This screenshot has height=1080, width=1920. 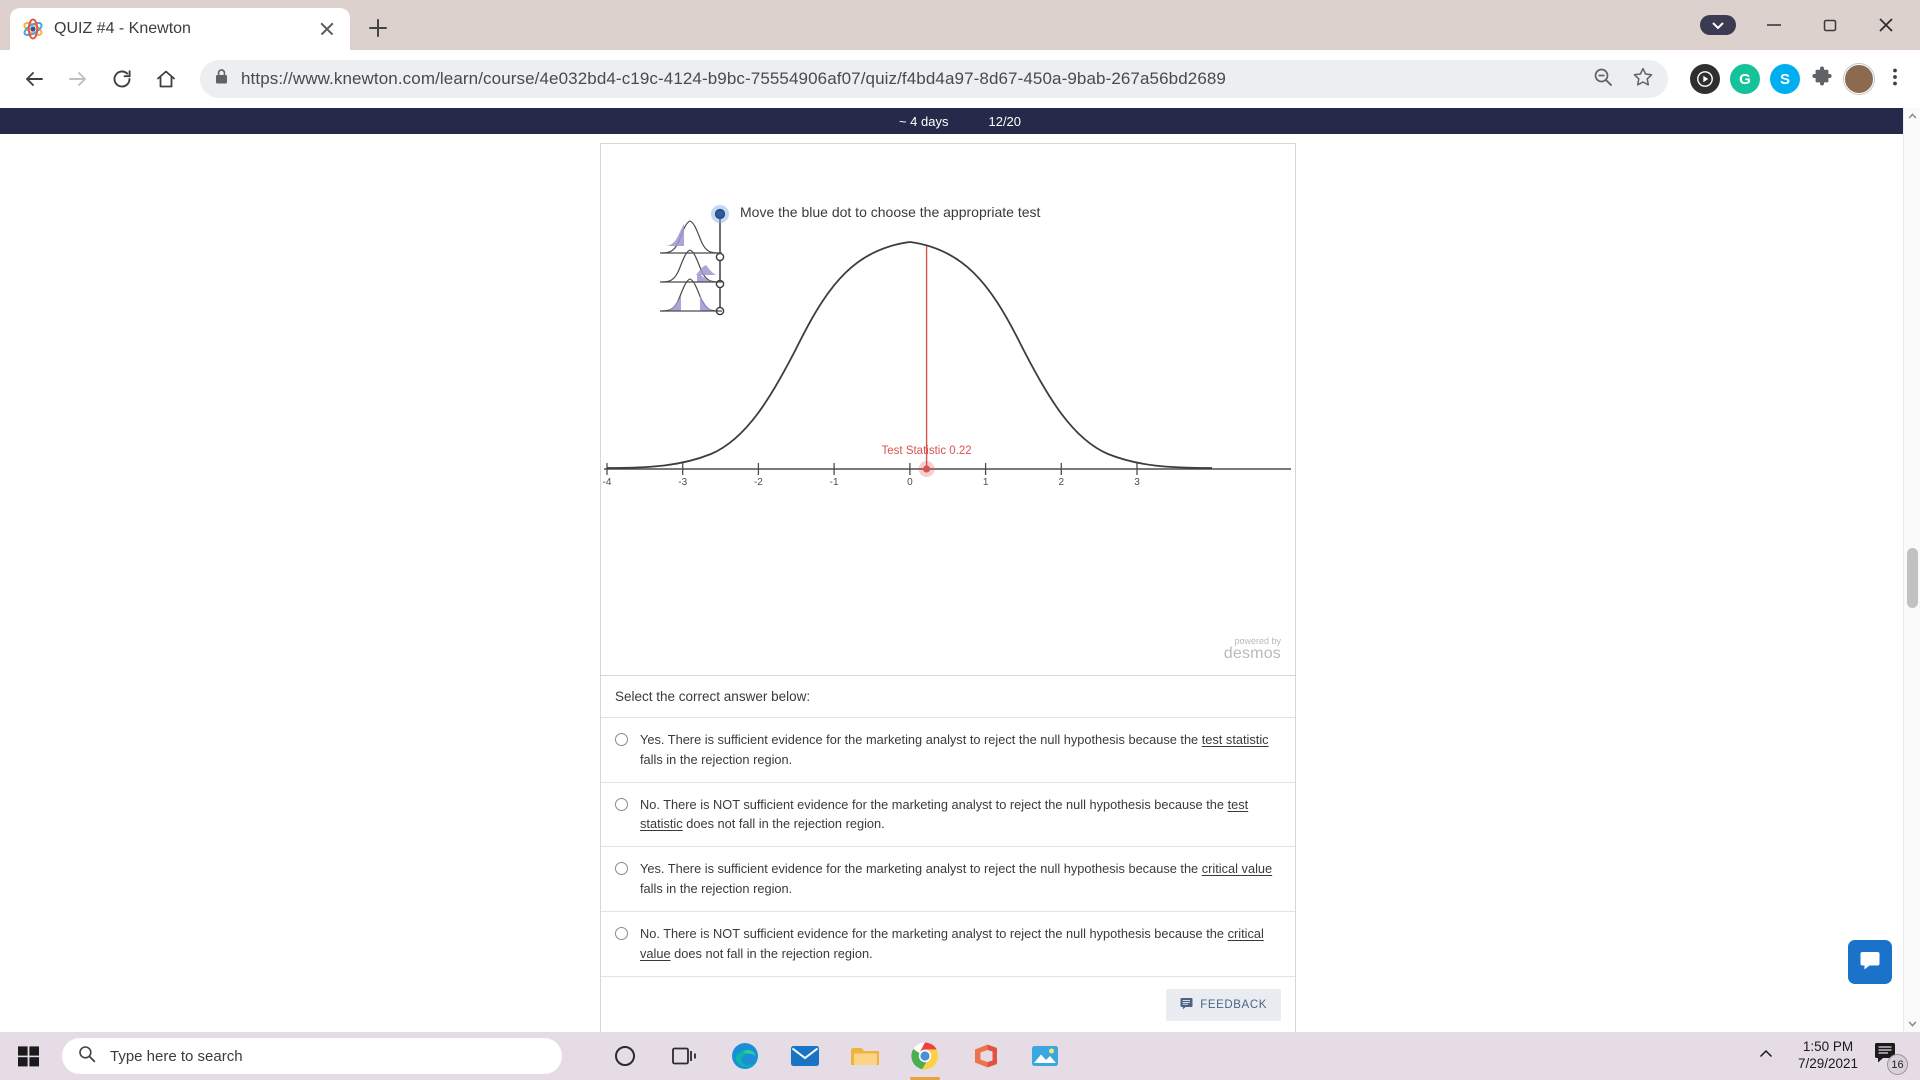 I want to click on scrollbar-thumb, so click(x=1912, y=578).